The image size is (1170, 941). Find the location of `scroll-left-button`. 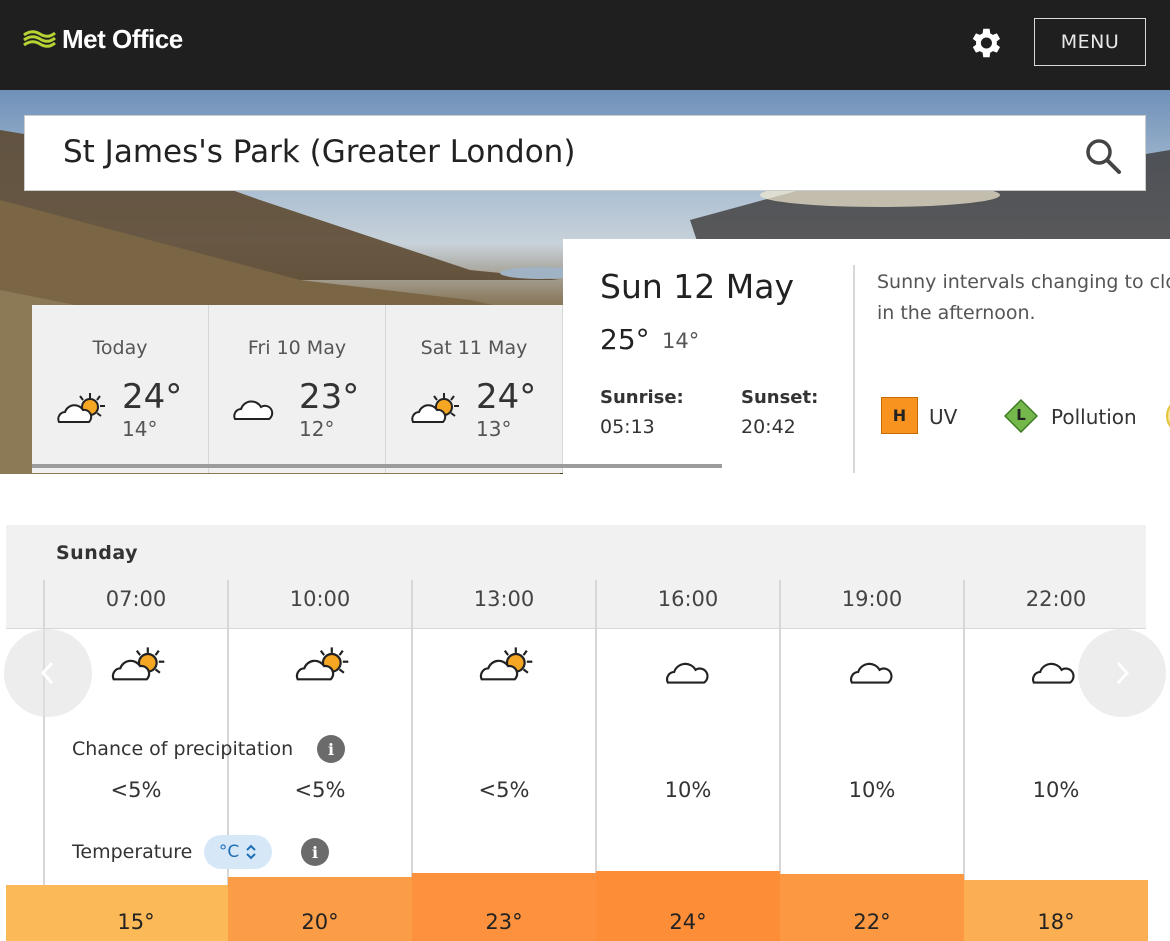

scroll-left-button is located at coordinates (48, 673).